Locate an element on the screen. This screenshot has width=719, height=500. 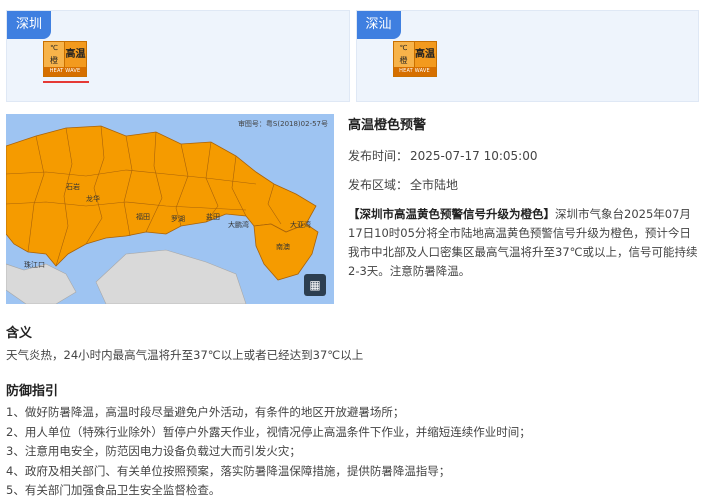
publish-area: 全市陆地 is located at coordinates (434, 185).